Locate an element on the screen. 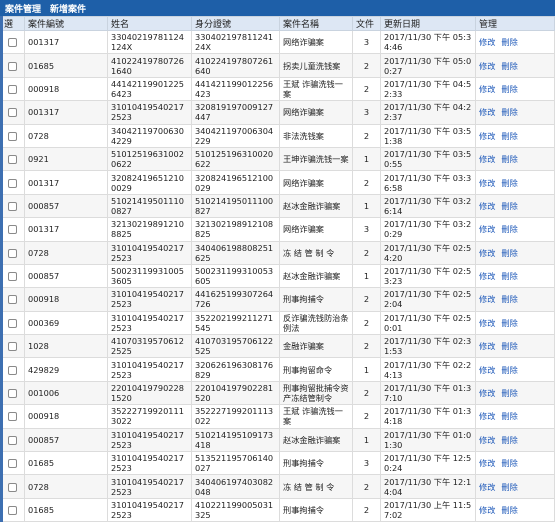  left-accent-bar is located at coordinates (1, 269).